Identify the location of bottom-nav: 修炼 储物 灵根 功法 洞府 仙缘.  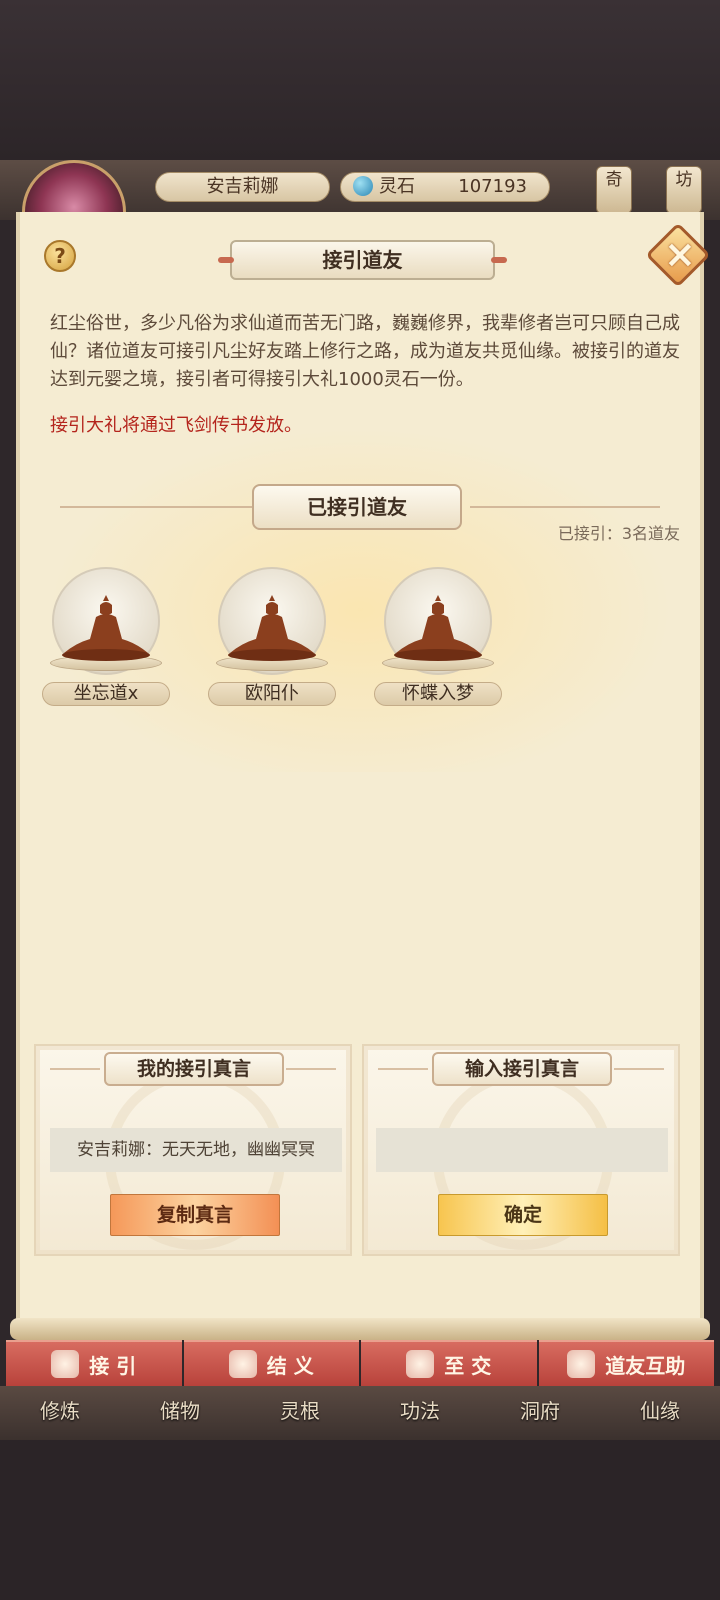
(360, 1414).